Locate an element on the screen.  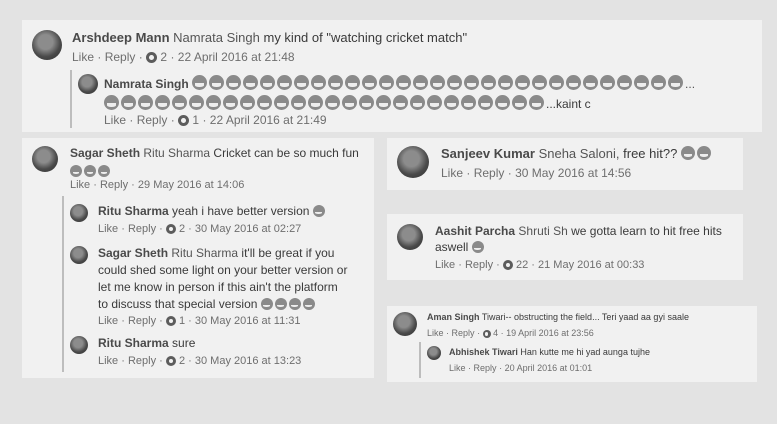
timestamp: 19 April 2016 at 23:56 is located at coordinates (550, 333).